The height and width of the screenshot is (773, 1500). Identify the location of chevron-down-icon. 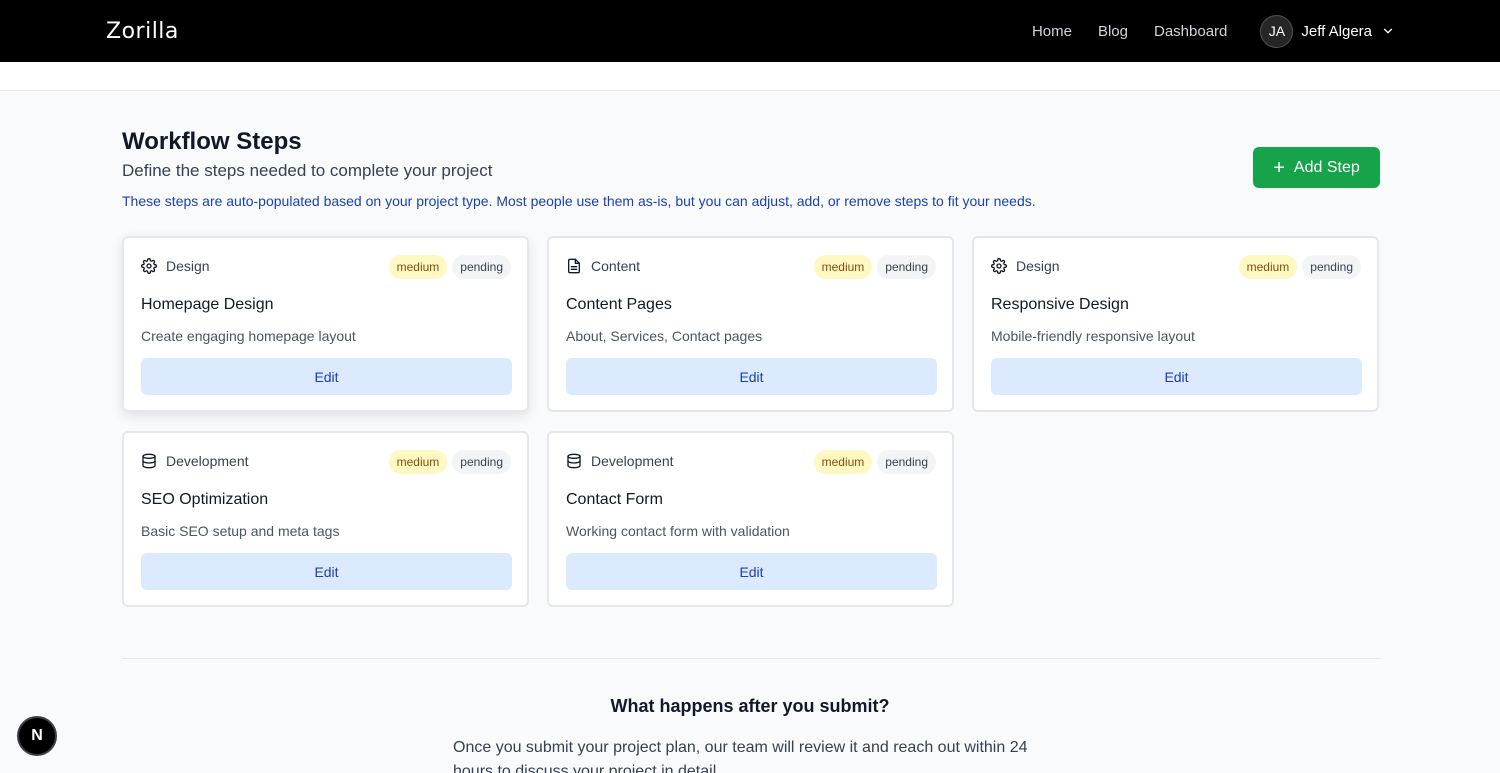
(1388, 31).